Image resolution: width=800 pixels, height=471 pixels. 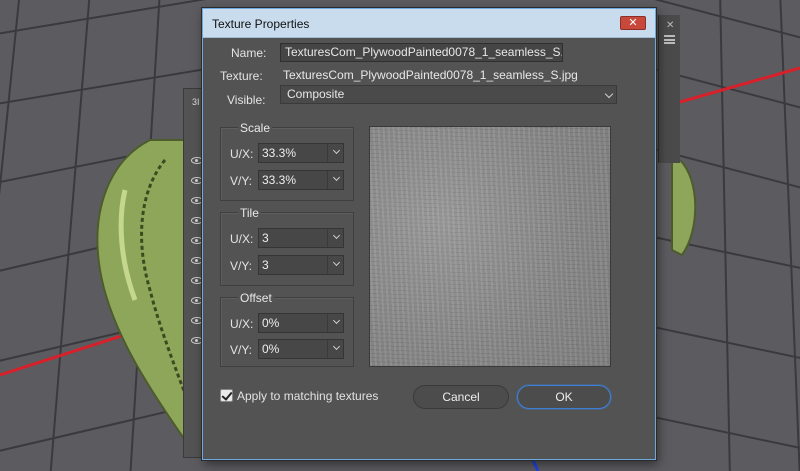 What do you see at coordinates (670, 25) in the screenshot?
I see `close-icon: ✕` at bounding box center [670, 25].